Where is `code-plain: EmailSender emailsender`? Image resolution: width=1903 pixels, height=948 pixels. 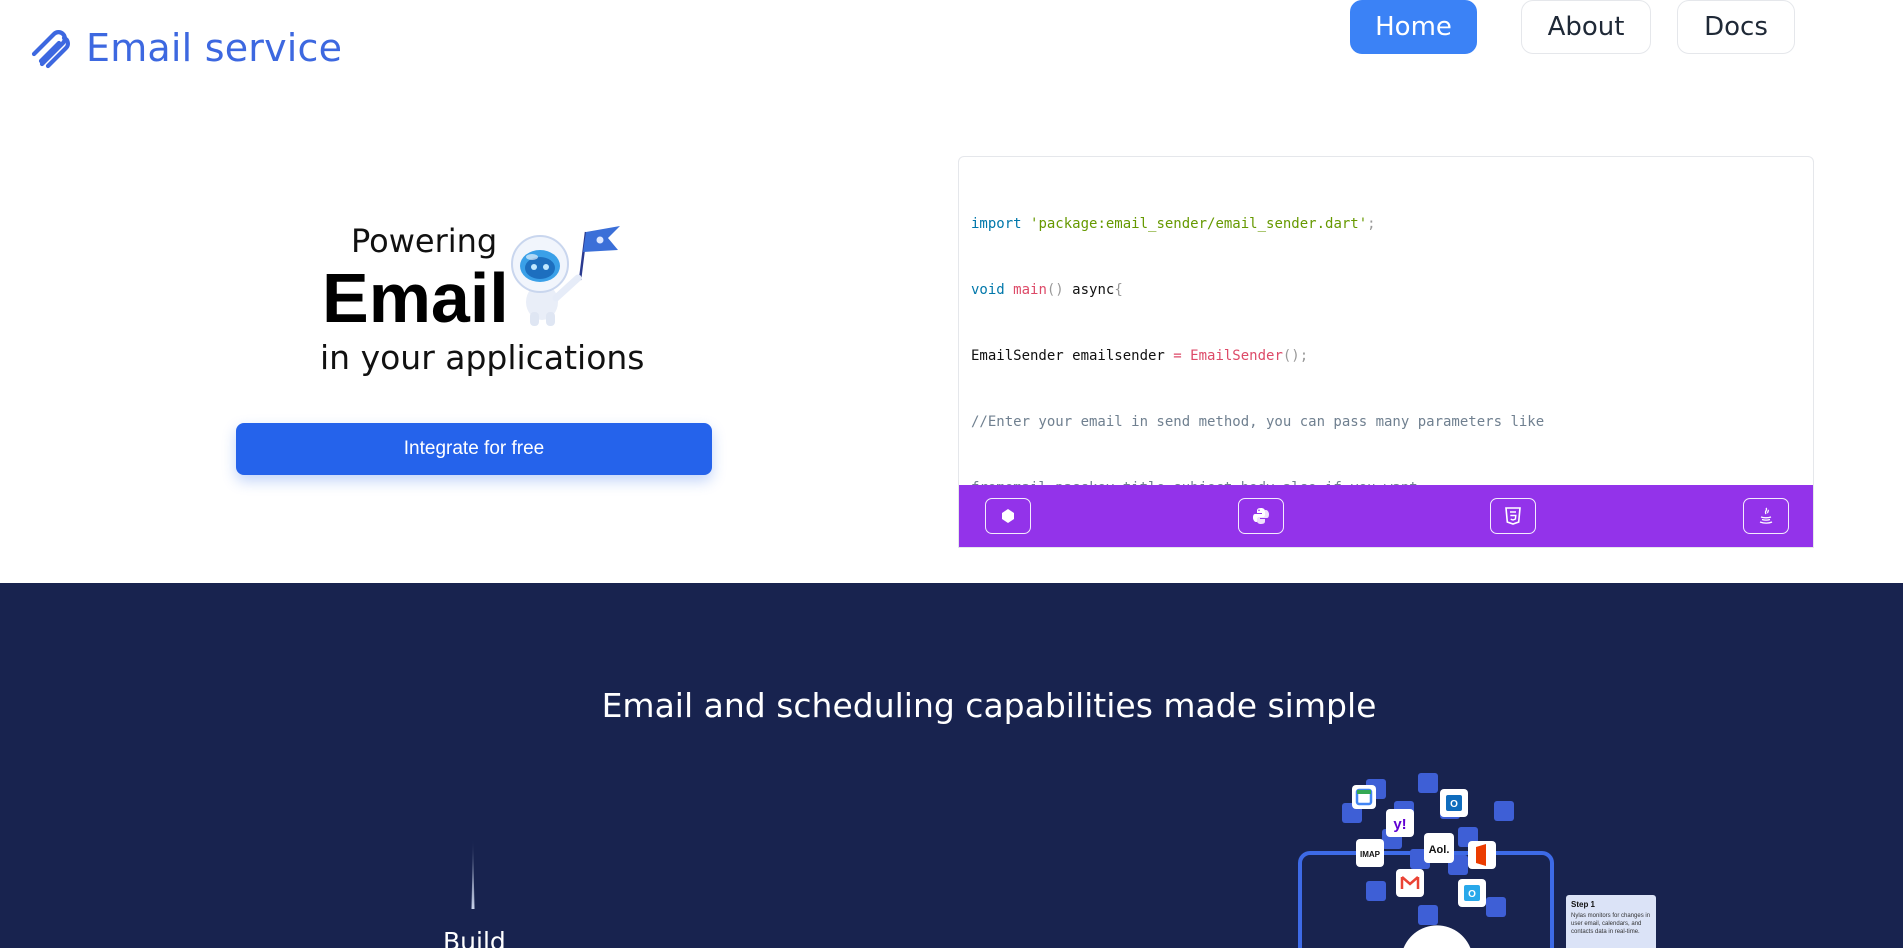 code-plain: EmailSender emailsender is located at coordinates (1072, 356).